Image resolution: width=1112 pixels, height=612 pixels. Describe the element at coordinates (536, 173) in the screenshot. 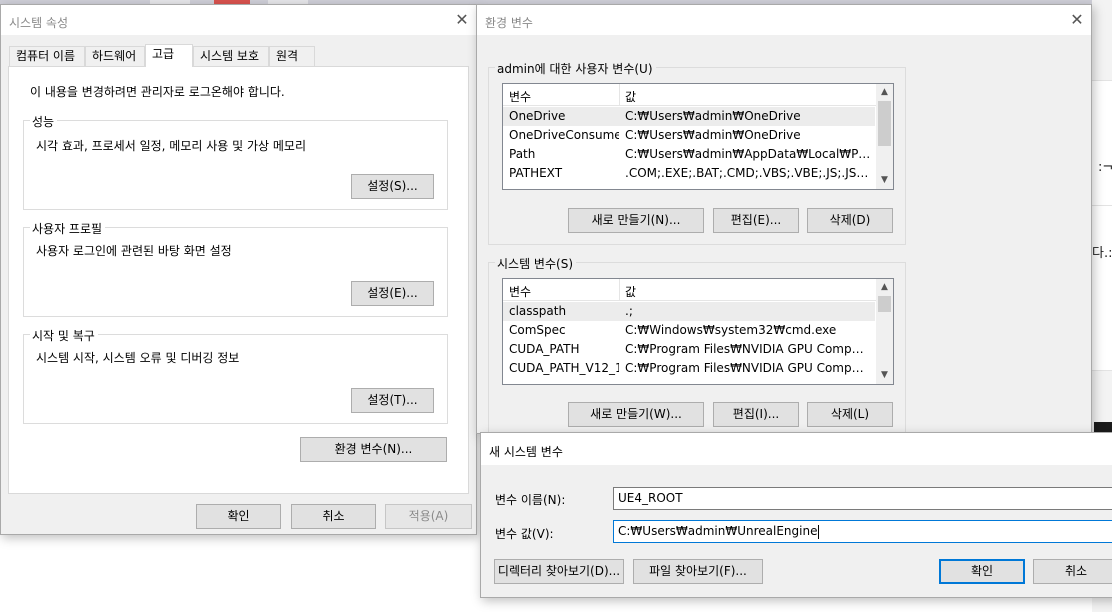

I see `variable-name: PATHEXT` at that location.